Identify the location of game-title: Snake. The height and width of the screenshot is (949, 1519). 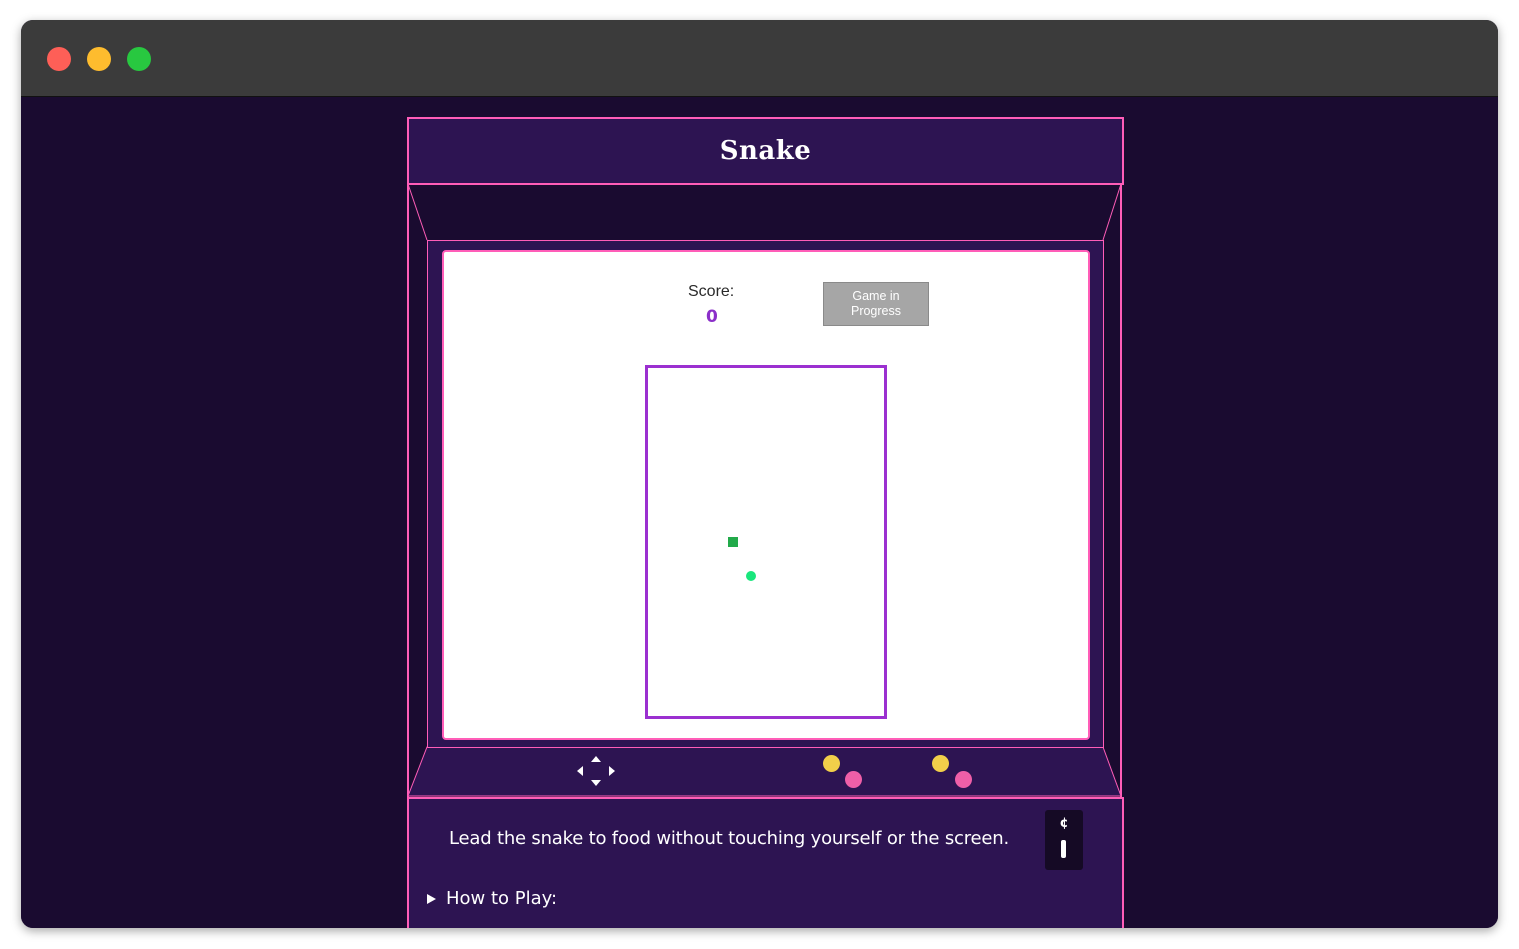
(765, 151).